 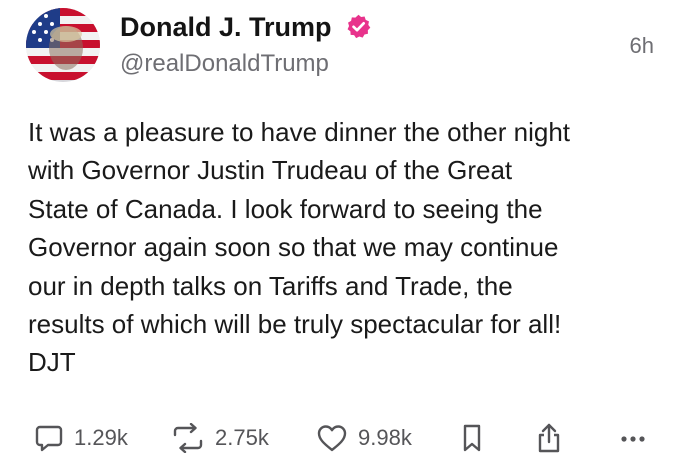 What do you see at coordinates (242, 437) in the screenshot?
I see `retruth-count: 2.75k` at bounding box center [242, 437].